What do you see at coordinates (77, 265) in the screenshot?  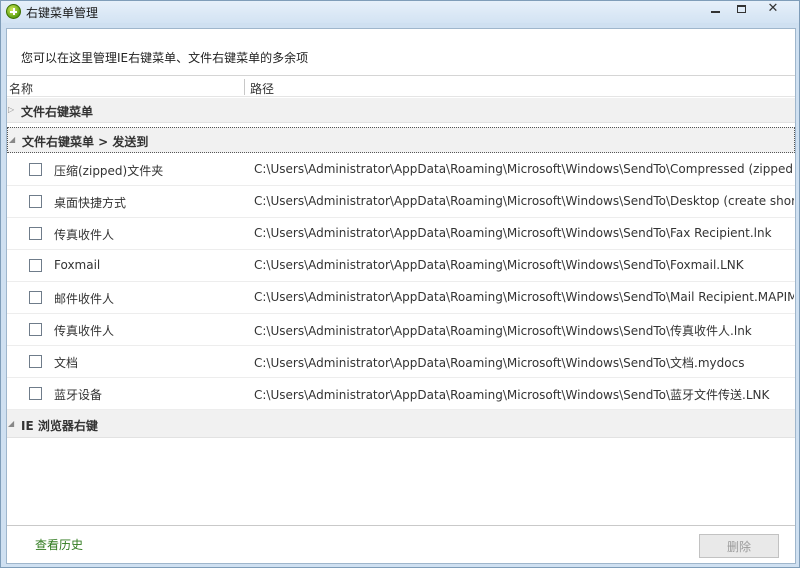 I see `item-name: Foxmail` at bounding box center [77, 265].